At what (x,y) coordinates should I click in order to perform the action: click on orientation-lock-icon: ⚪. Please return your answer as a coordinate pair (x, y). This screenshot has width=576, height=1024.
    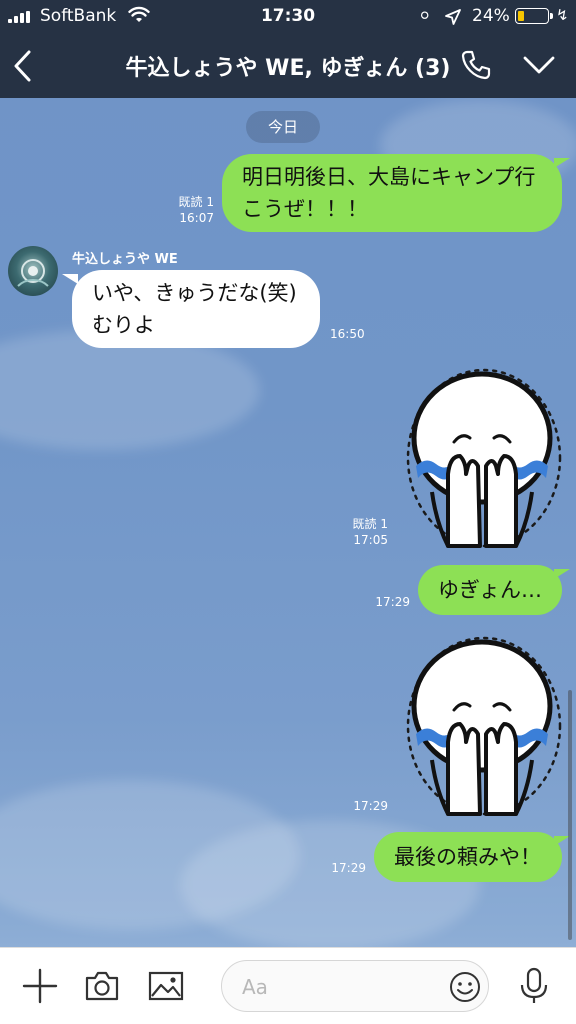
    Looking at the image, I should click on (425, 15).